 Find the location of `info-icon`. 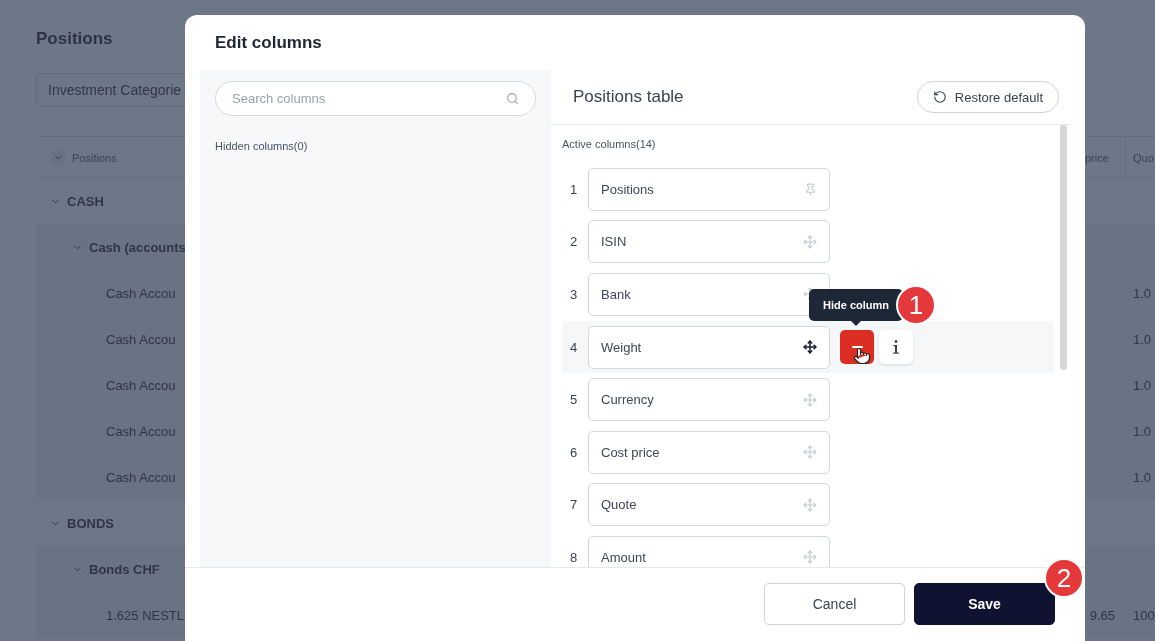

info-icon is located at coordinates (896, 347).